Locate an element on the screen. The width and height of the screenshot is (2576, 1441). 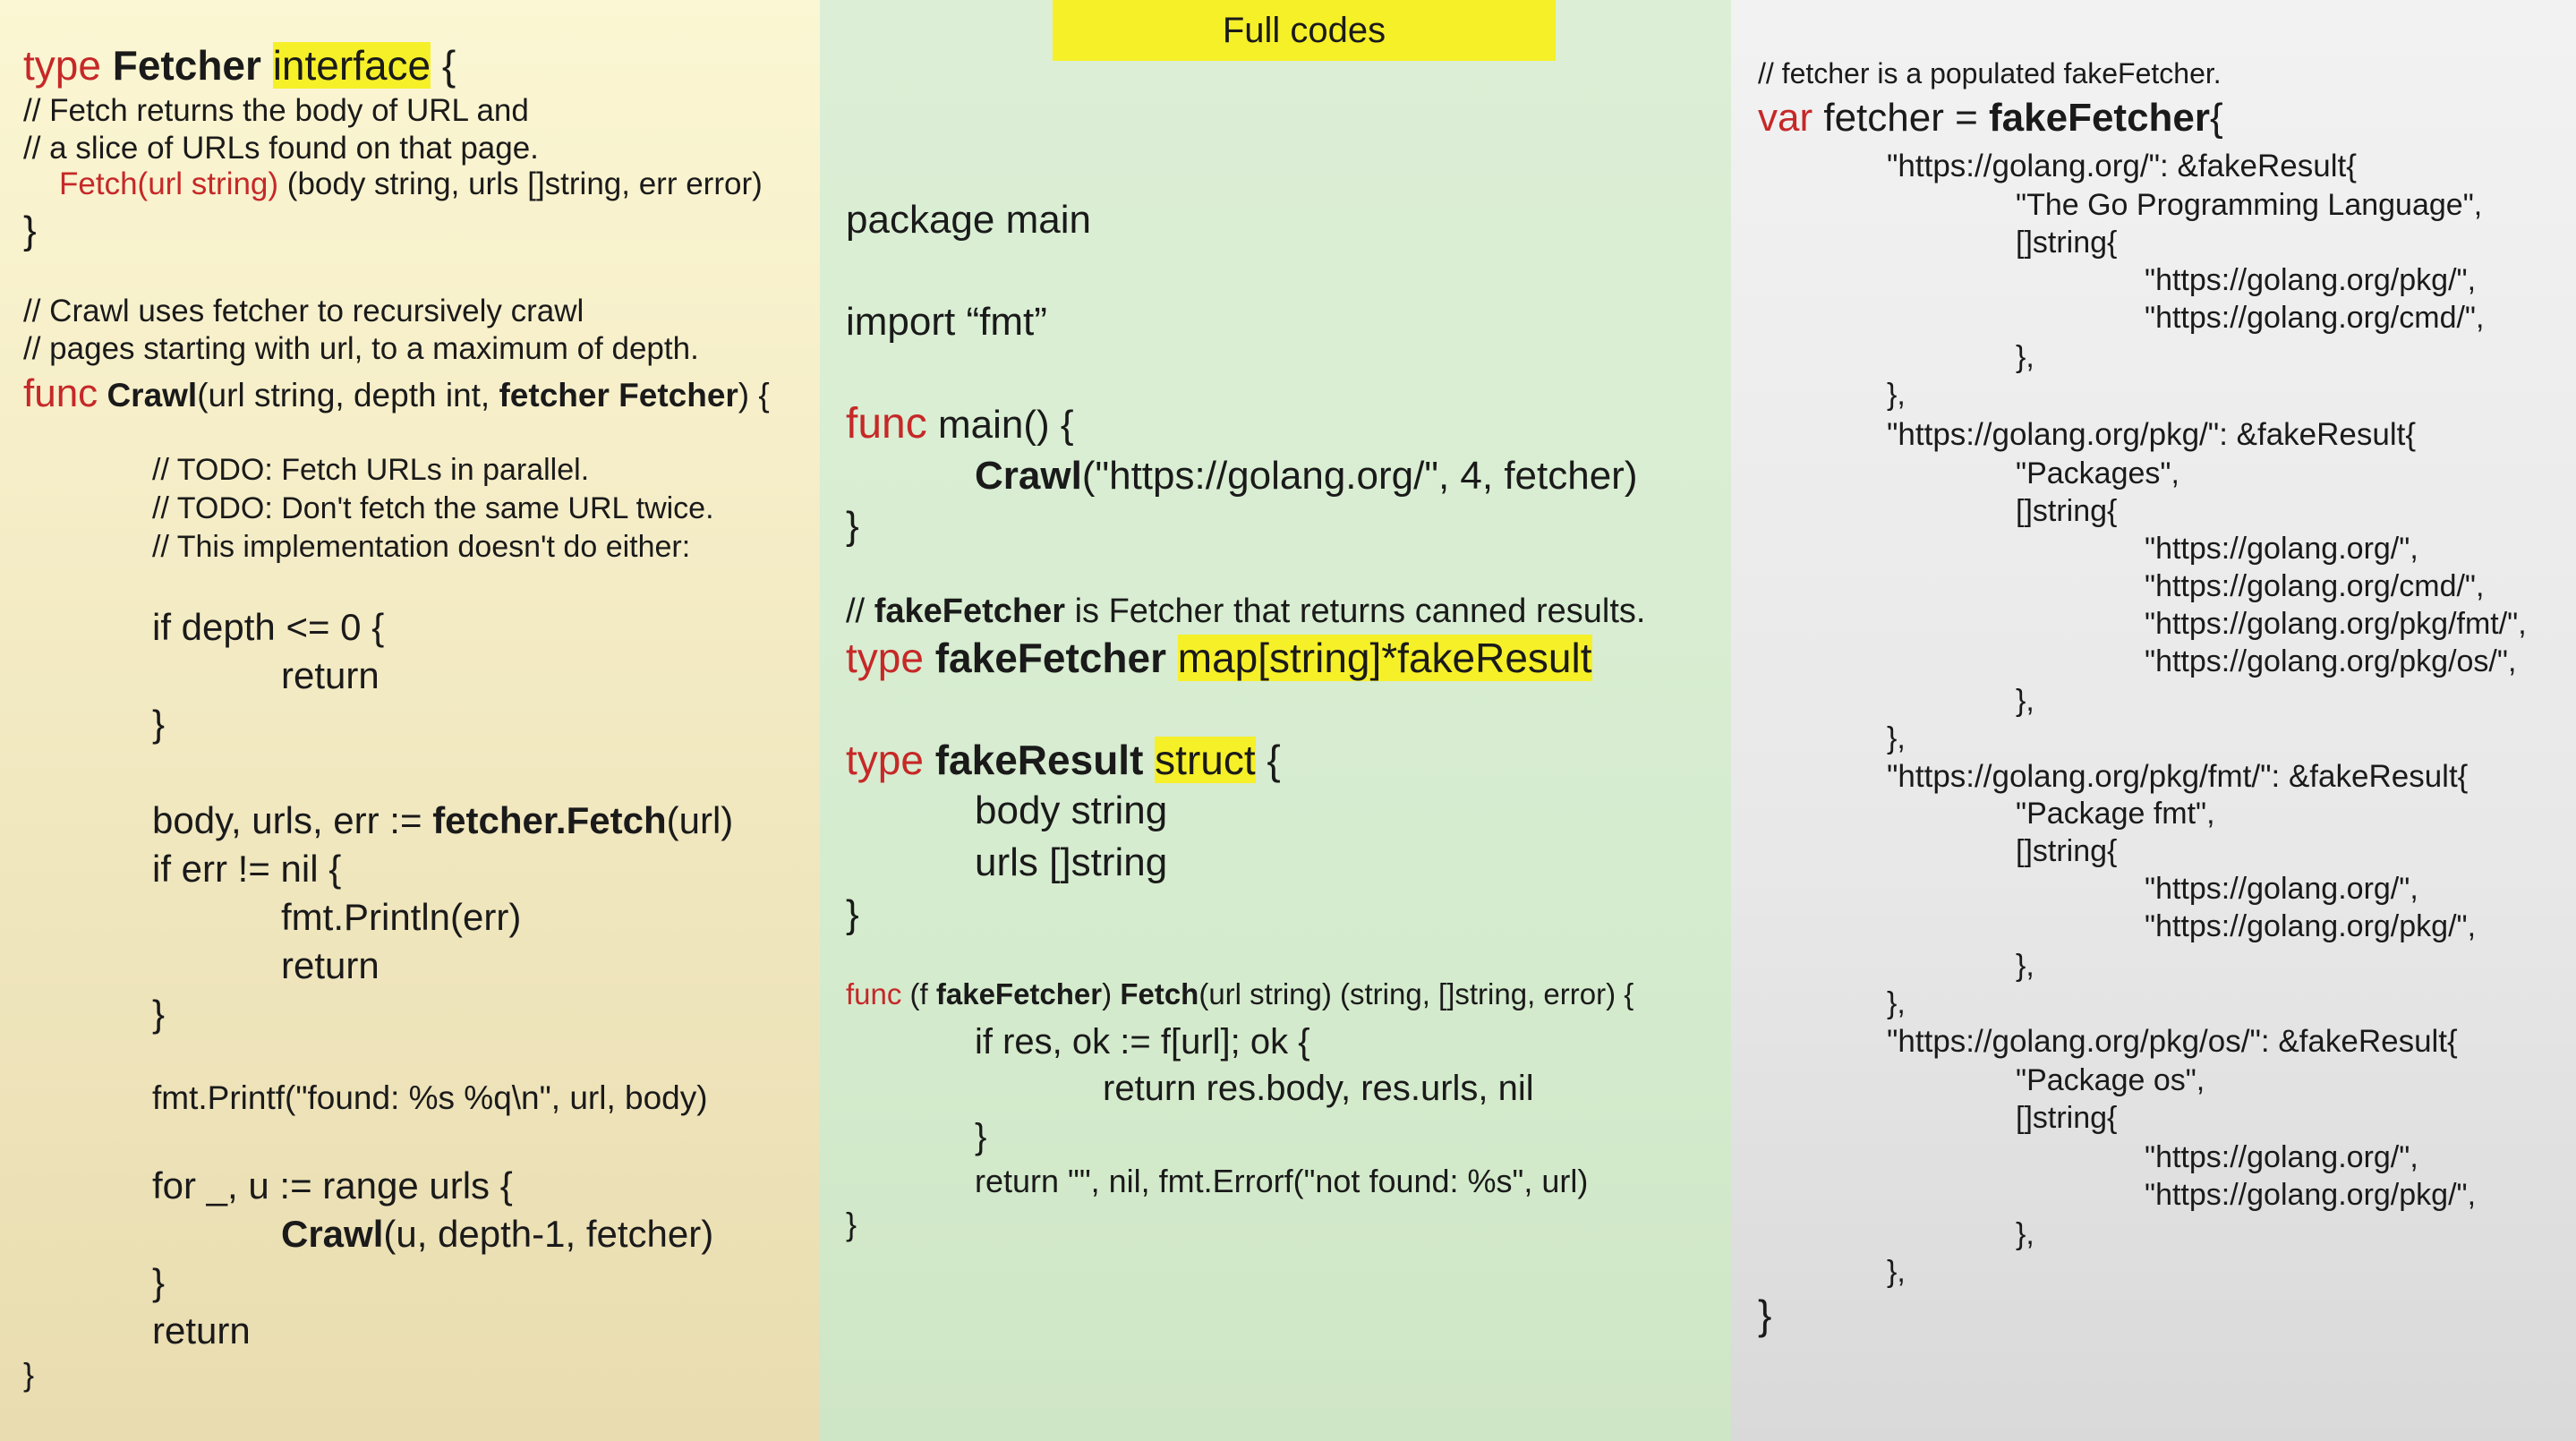
highlight: map[string]*fakeResult is located at coordinates (1384, 658).